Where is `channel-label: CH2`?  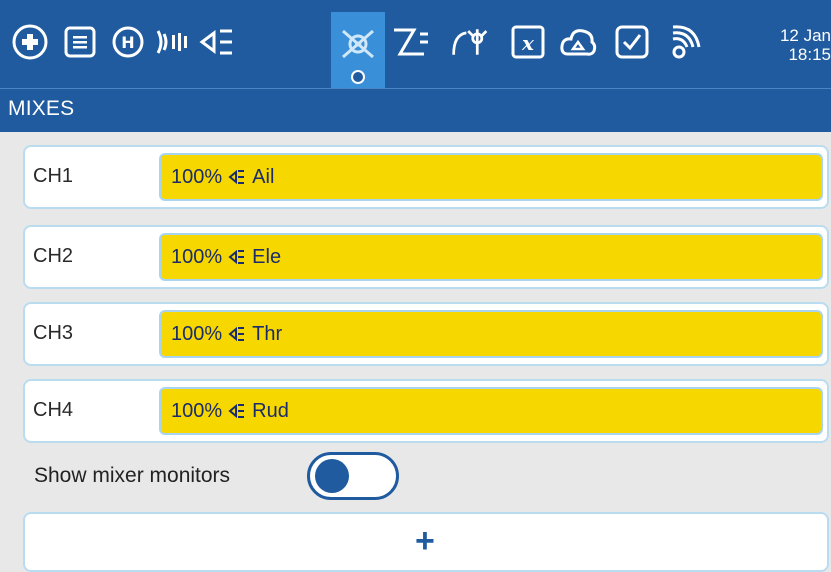
channel-label: CH2 is located at coordinates (53, 256).